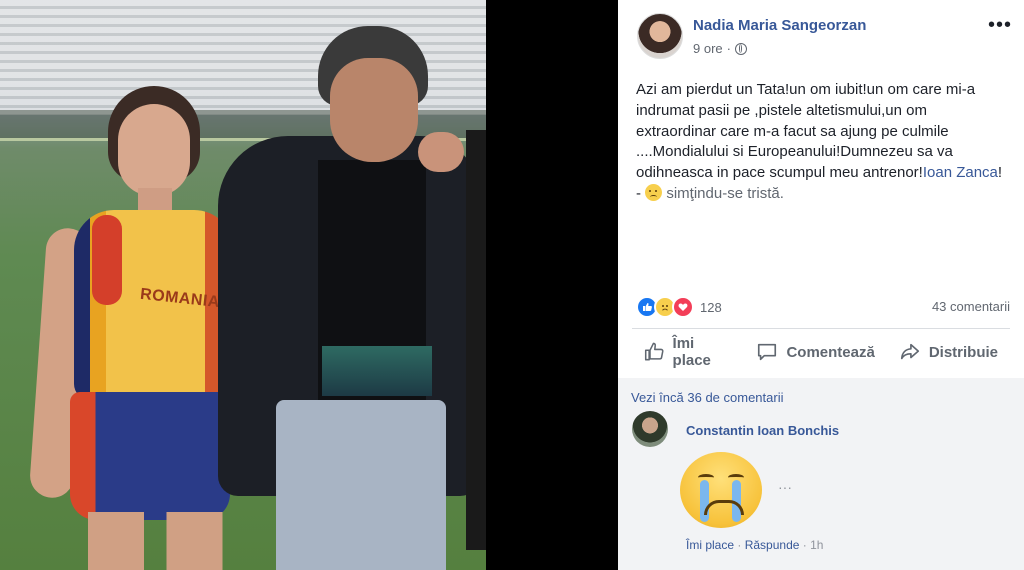  Describe the element at coordinates (762, 430) in the screenshot. I see `commenter-name: Constantin Ioan Bonchis` at that location.